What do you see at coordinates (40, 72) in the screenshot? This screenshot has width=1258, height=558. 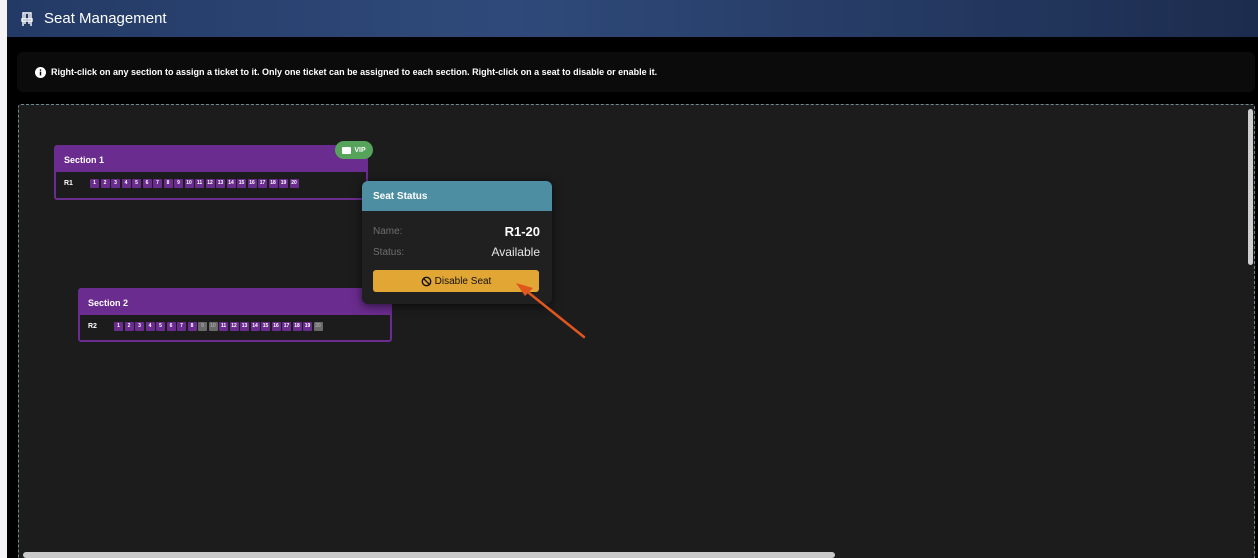 I see `info-circle-icon` at bounding box center [40, 72].